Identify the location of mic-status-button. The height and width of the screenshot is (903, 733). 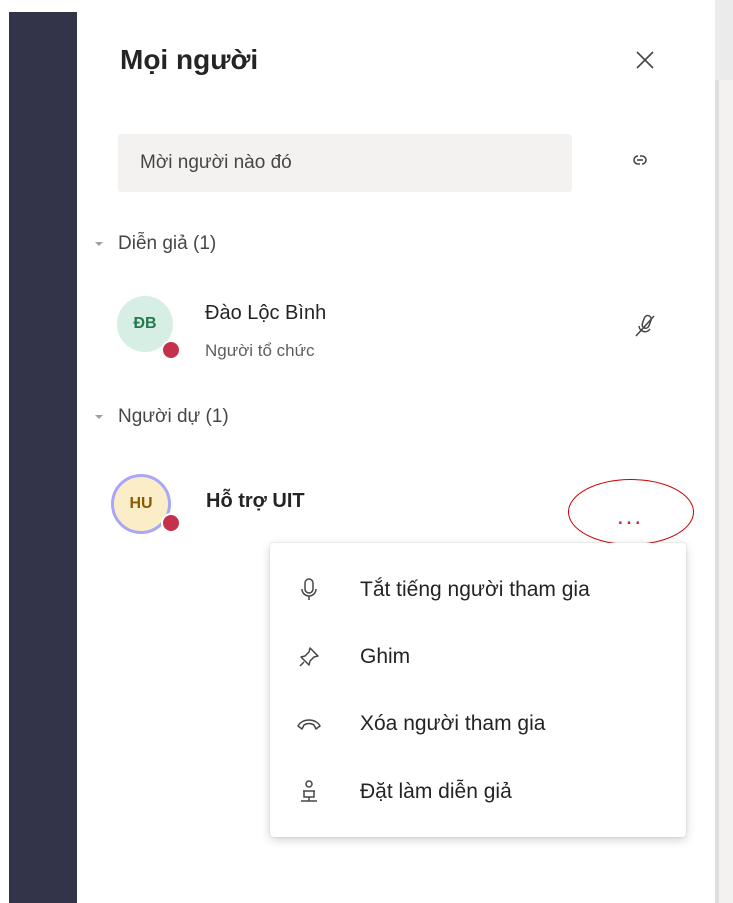
(645, 325).